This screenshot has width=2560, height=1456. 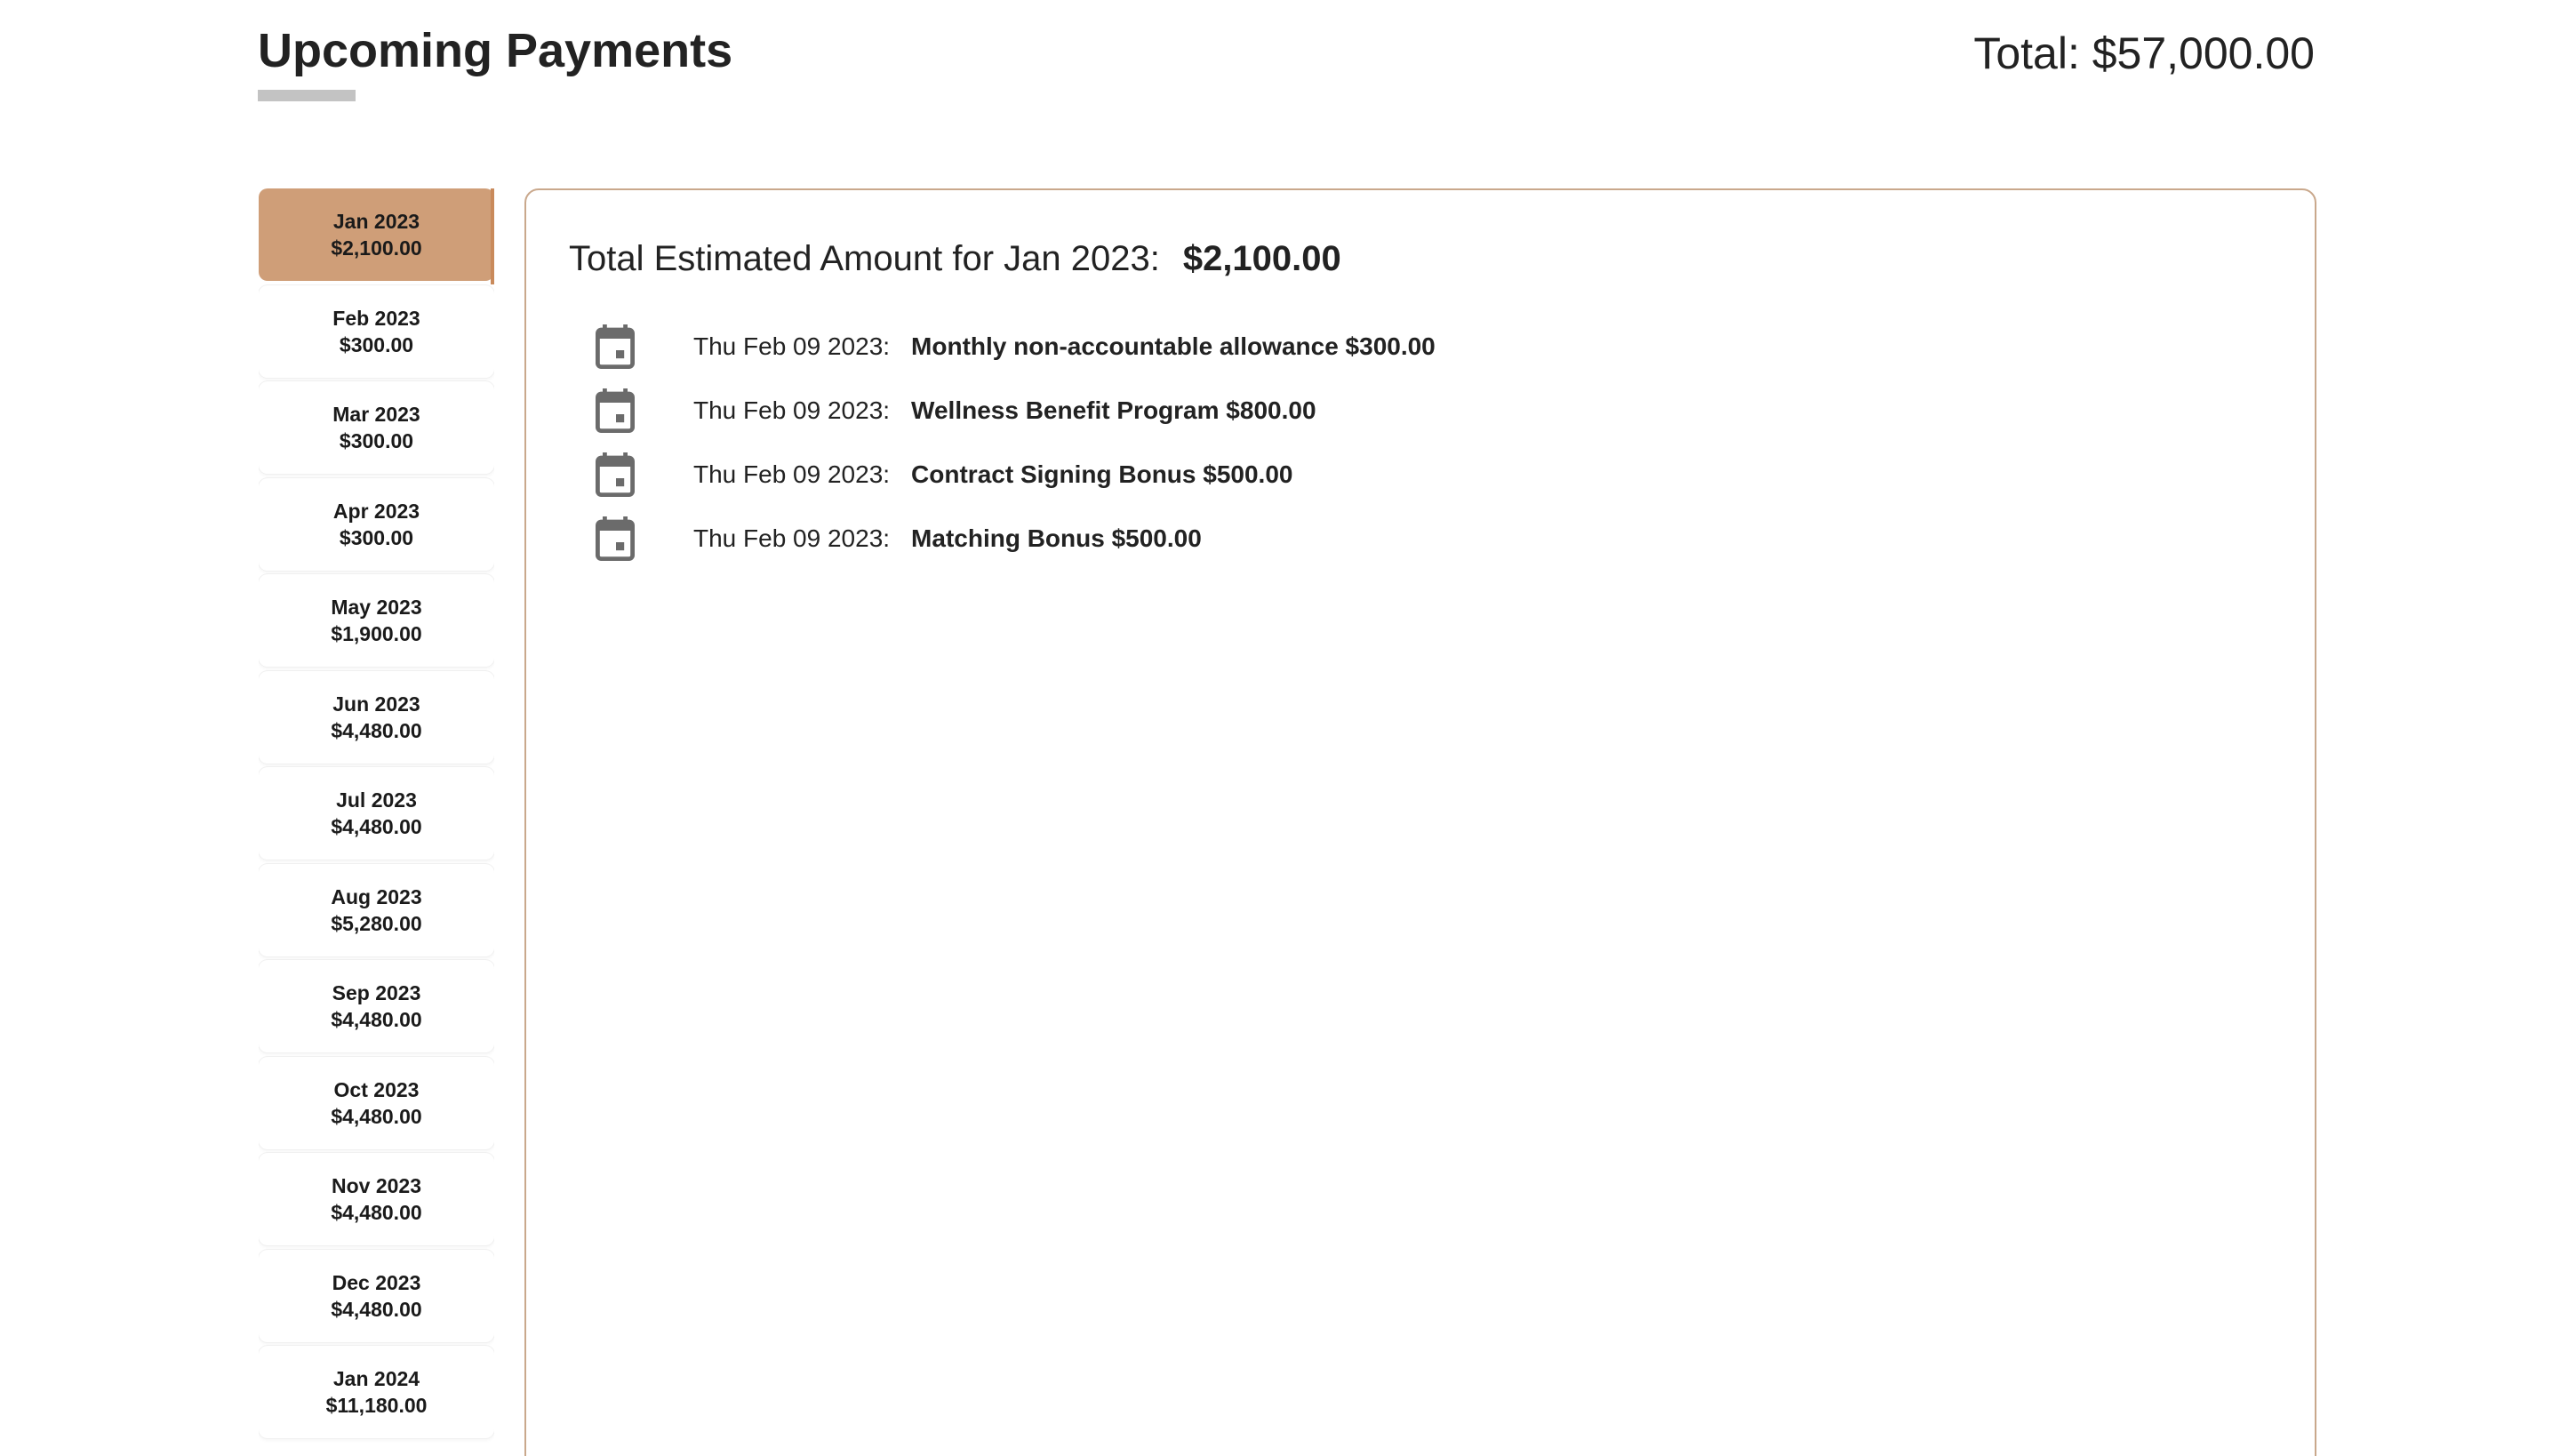 What do you see at coordinates (376, 1199) in the screenshot?
I see `sidebar-item-nov-2023: Nov 2023 $4,480.00` at bounding box center [376, 1199].